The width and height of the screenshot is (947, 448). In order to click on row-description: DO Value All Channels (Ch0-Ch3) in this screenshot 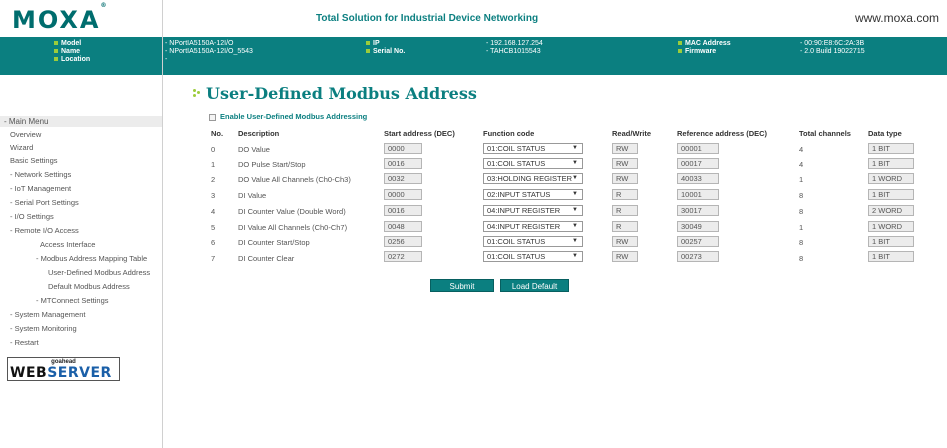, I will do `click(294, 179)`.